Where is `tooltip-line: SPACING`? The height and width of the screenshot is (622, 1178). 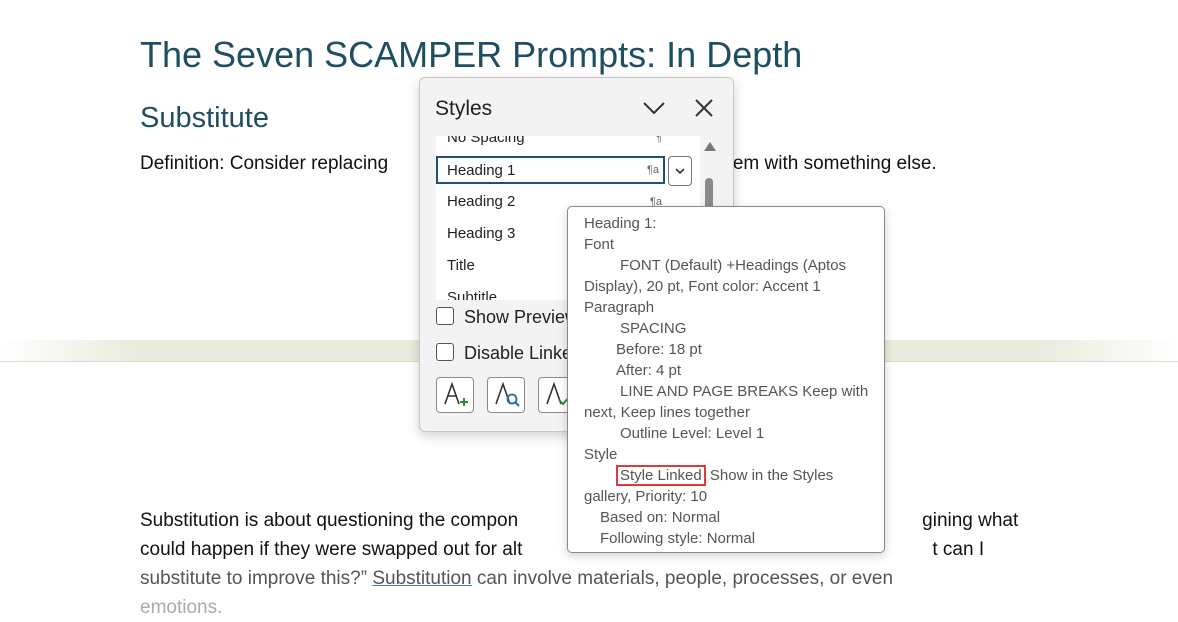
tooltip-line: SPACING is located at coordinates (653, 328).